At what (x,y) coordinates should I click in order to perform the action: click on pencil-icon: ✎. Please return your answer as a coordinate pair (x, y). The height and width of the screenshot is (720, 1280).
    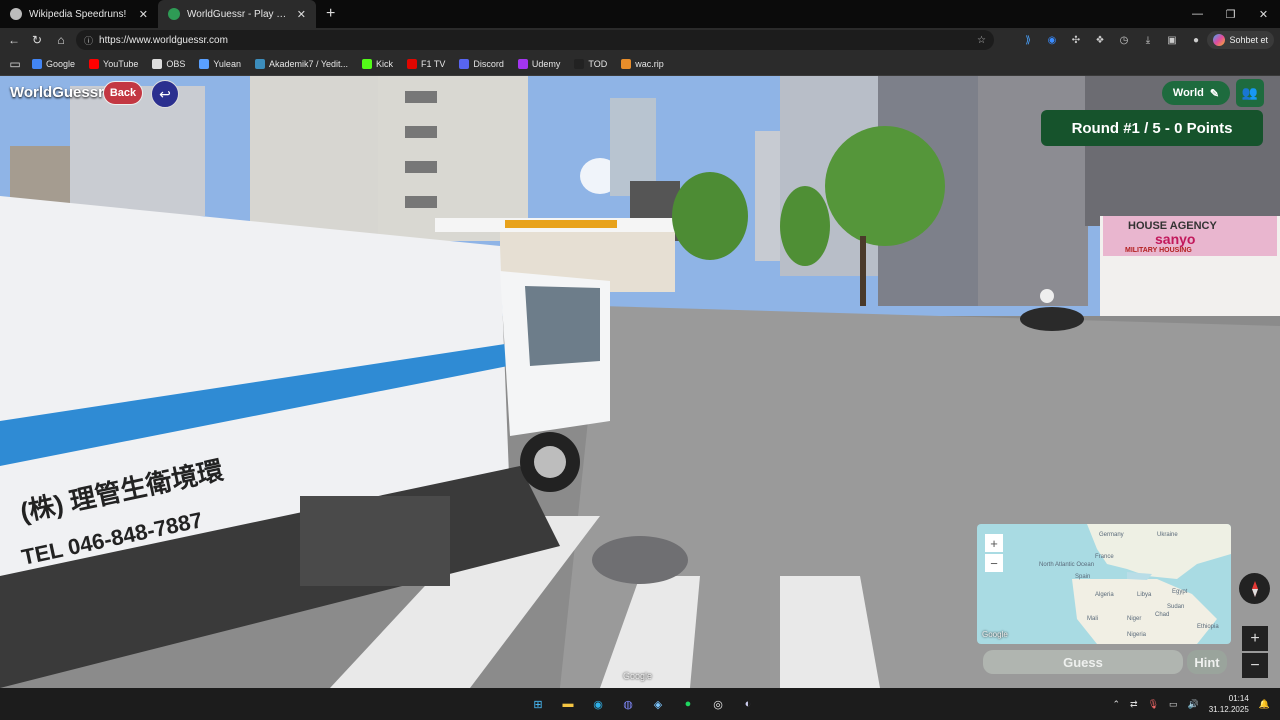
    Looking at the image, I should click on (1214, 93).